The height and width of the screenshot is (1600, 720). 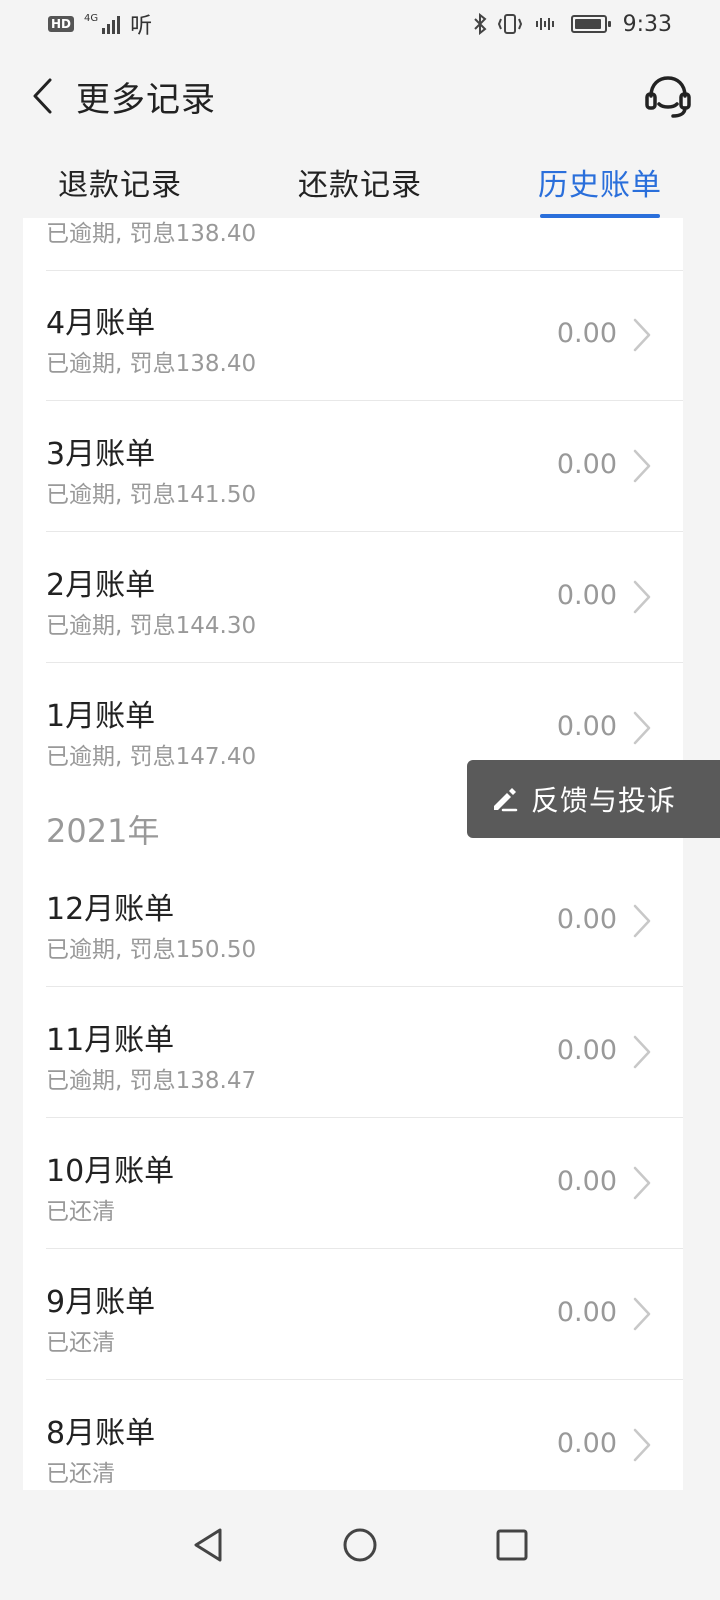 What do you see at coordinates (364, 244) in the screenshot?
I see `bill-row-partial: 已逾期, 罚息138.40` at bounding box center [364, 244].